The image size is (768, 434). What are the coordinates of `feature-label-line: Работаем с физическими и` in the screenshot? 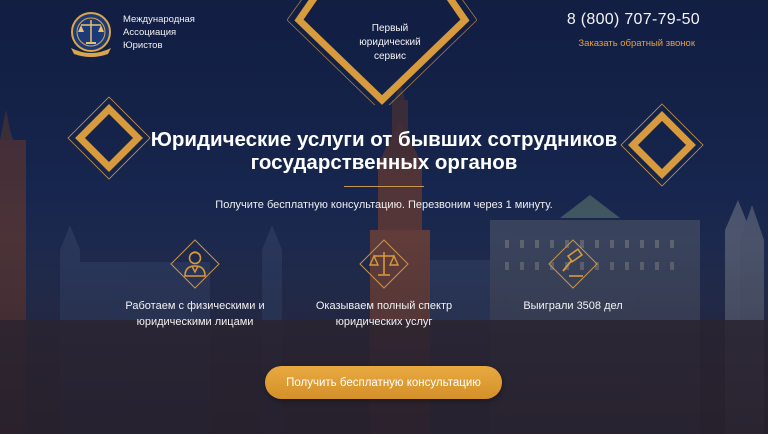 It's located at (195, 306).